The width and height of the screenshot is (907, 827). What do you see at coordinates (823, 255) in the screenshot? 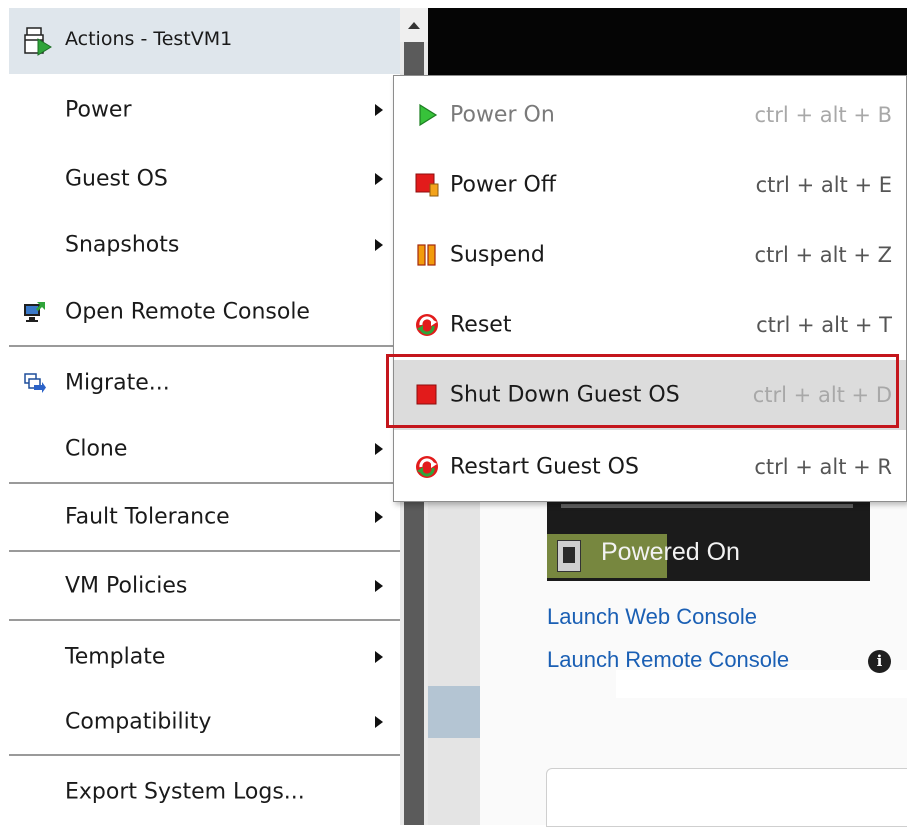
I see `keyboard-shortcut: ctrl + alt + Z` at bounding box center [823, 255].